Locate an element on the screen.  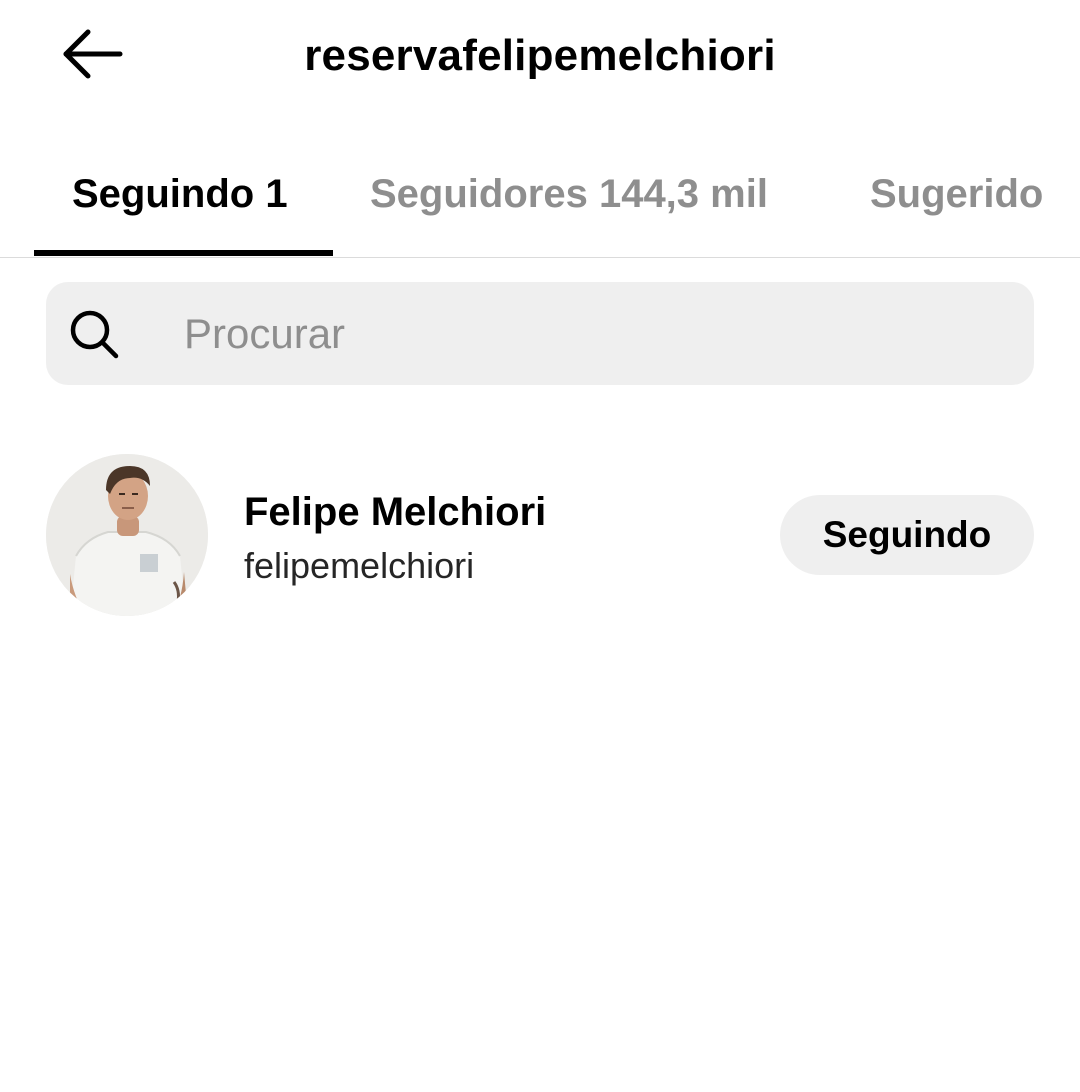
tab-bar: Seguindo 1 Seguidores 144,3 mil Sugerido is located at coordinates (540, 204).